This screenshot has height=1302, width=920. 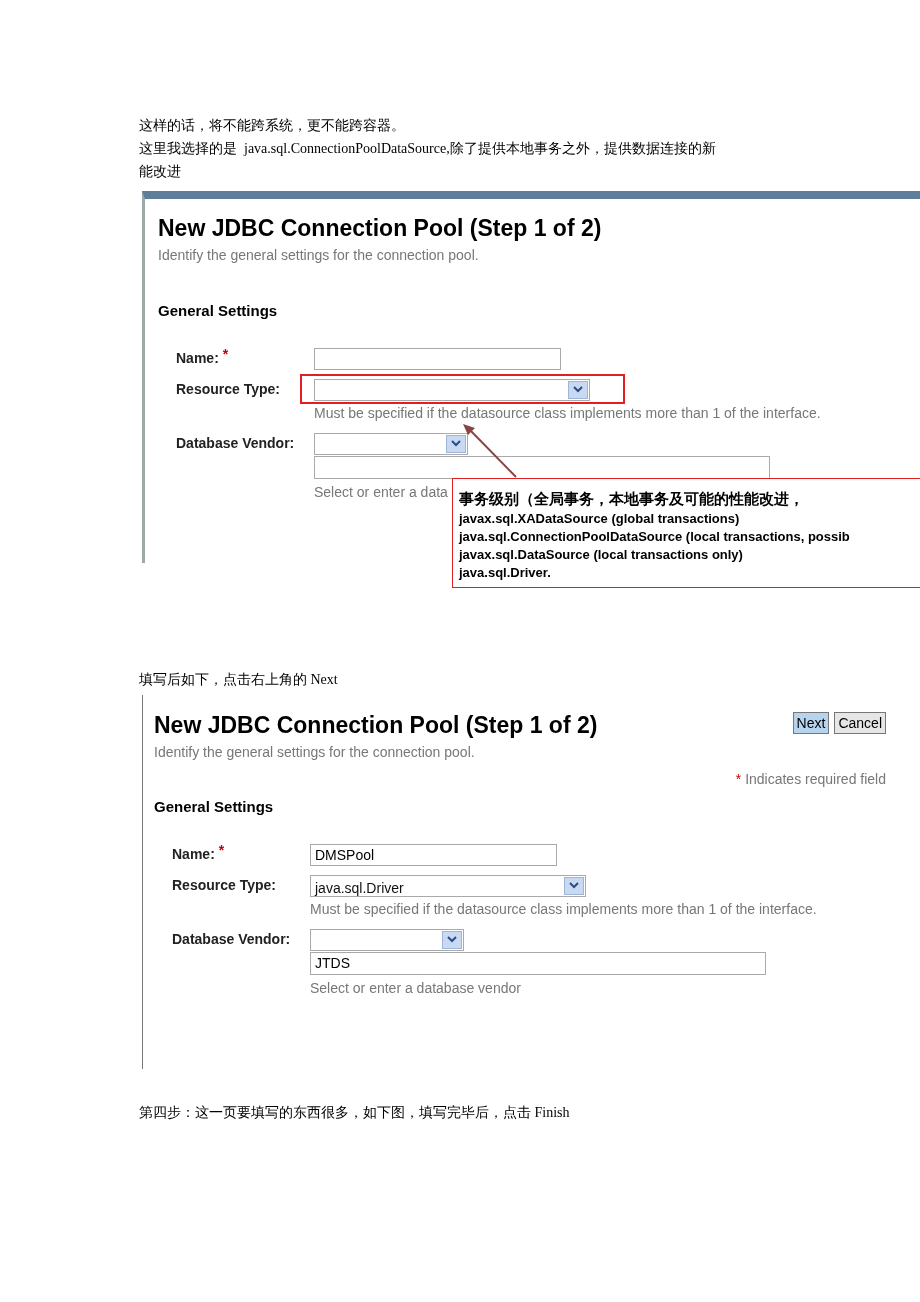 What do you see at coordinates (160, 172) in the screenshot?
I see `body-text: 能改进` at bounding box center [160, 172].